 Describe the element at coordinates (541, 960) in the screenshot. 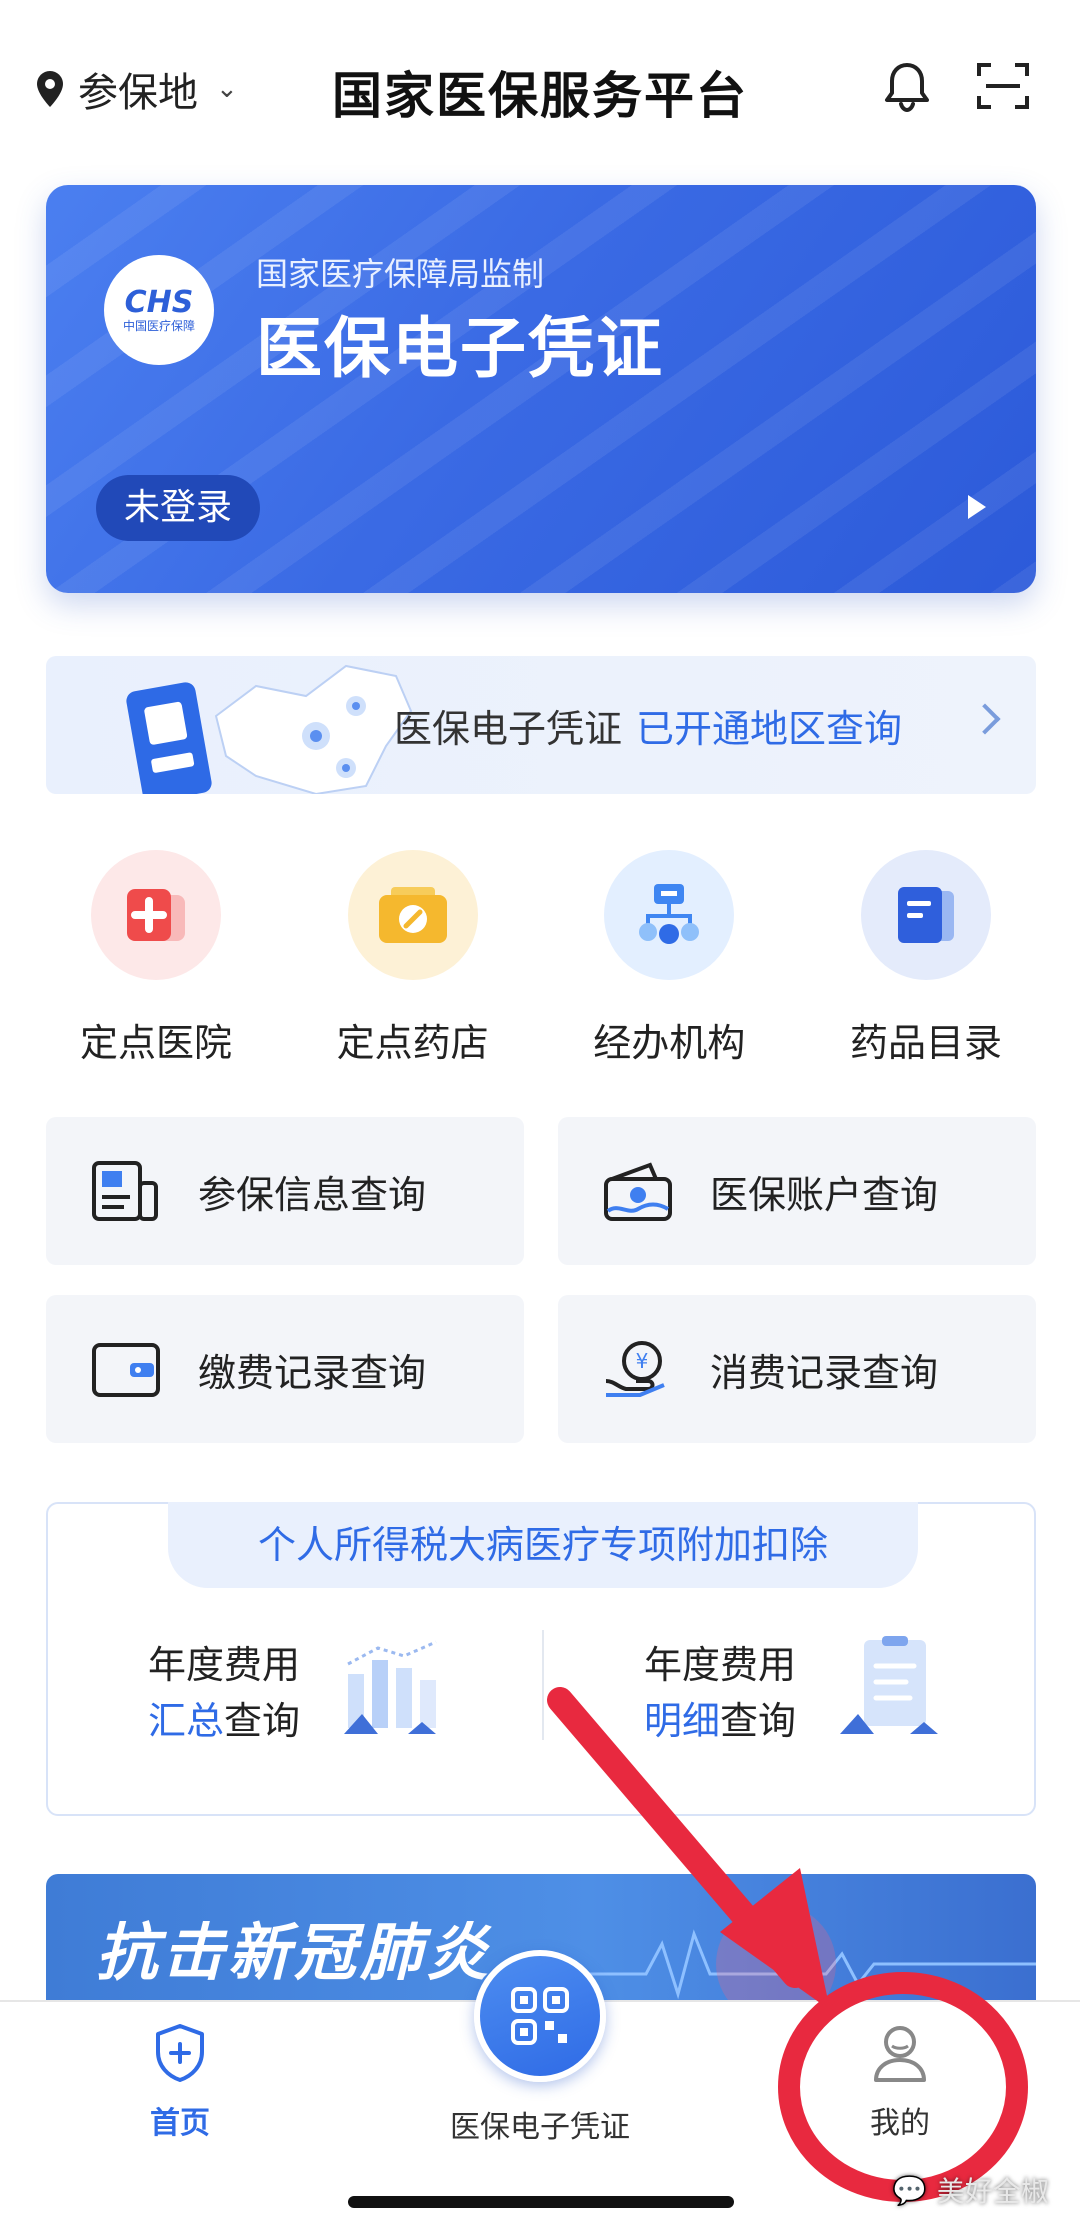

I see `quick-access-row: 定点医院 定点药店 经办机构 药品目录` at that location.